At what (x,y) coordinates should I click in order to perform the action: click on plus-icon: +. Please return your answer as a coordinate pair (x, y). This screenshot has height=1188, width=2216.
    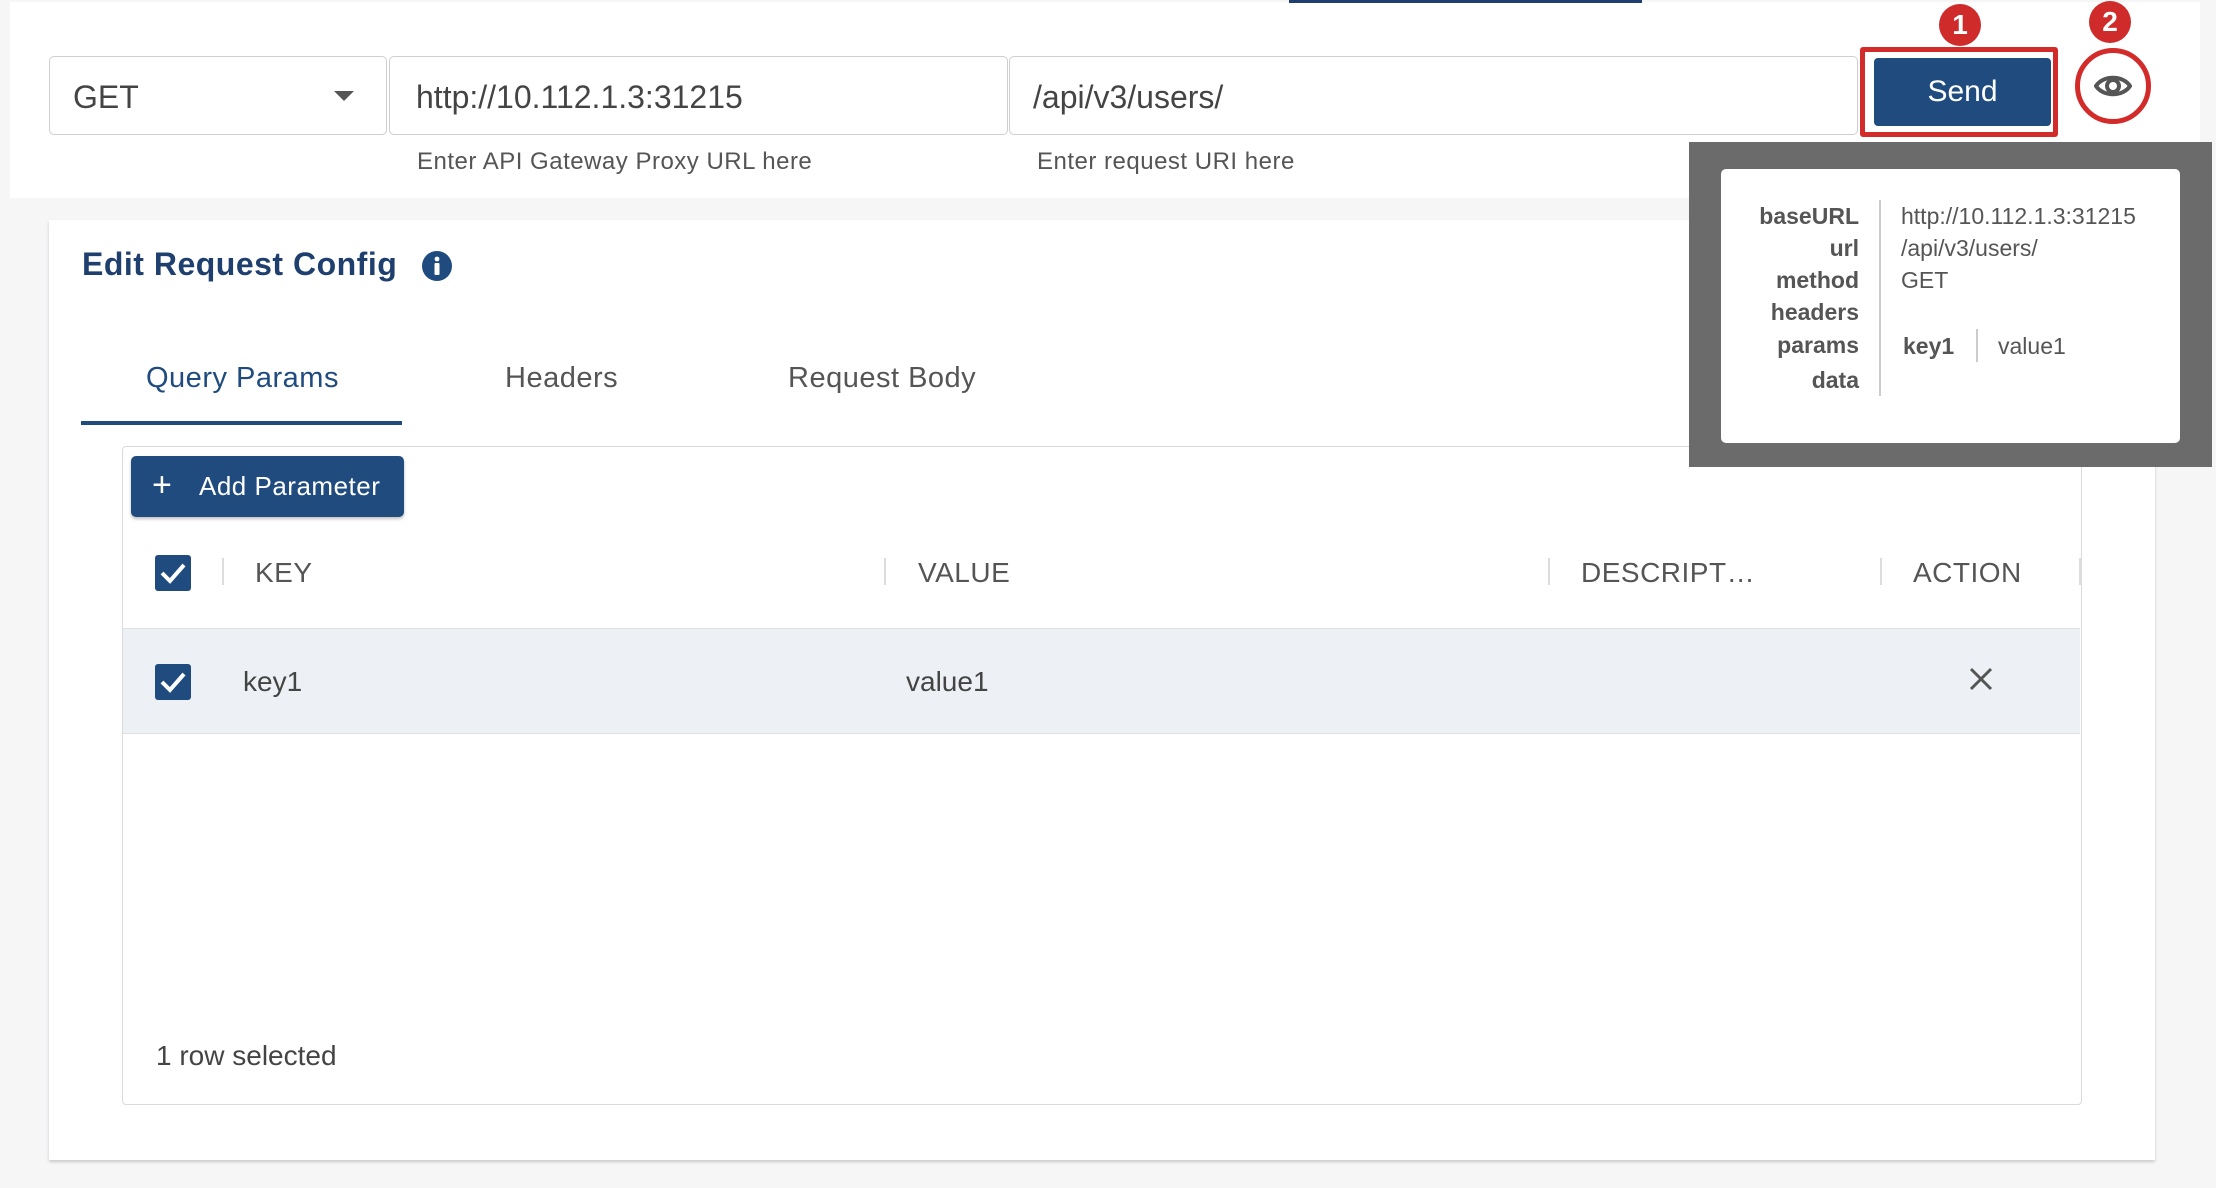
    Looking at the image, I should click on (162, 485).